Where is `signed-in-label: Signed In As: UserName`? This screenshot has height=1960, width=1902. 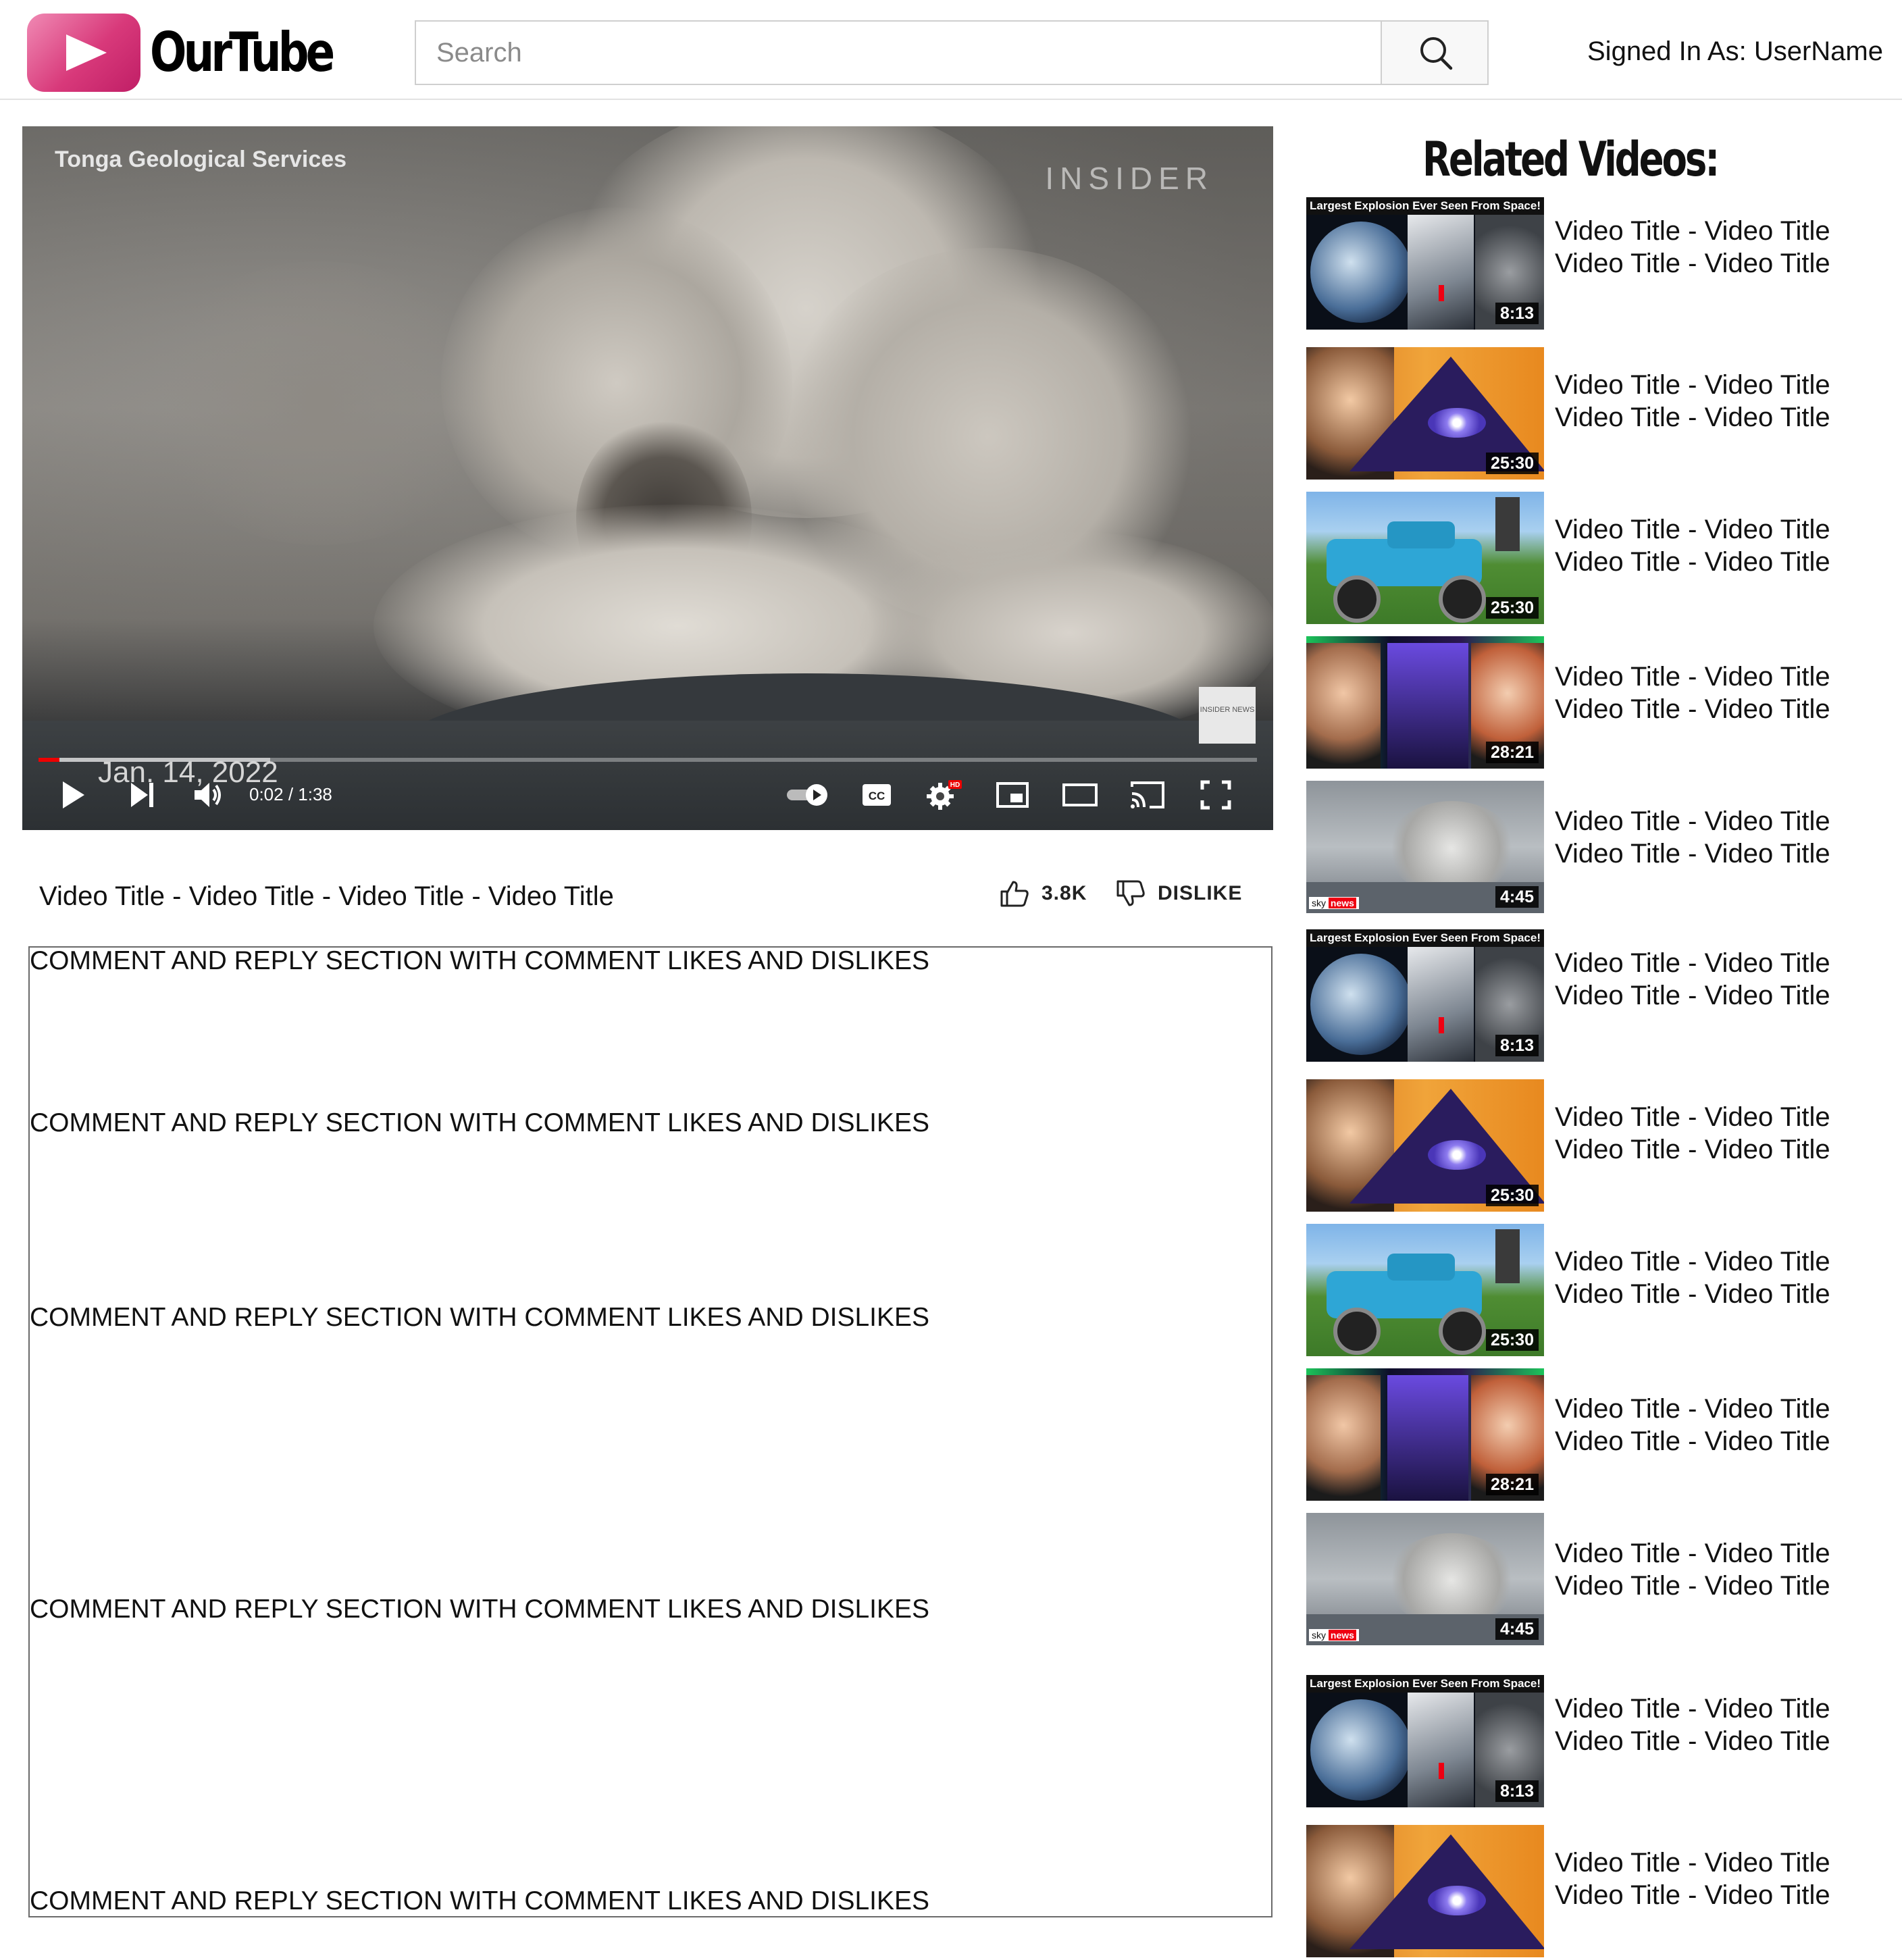 signed-in-label: Signed In As: UserName is located at coordinates (1735, 52).